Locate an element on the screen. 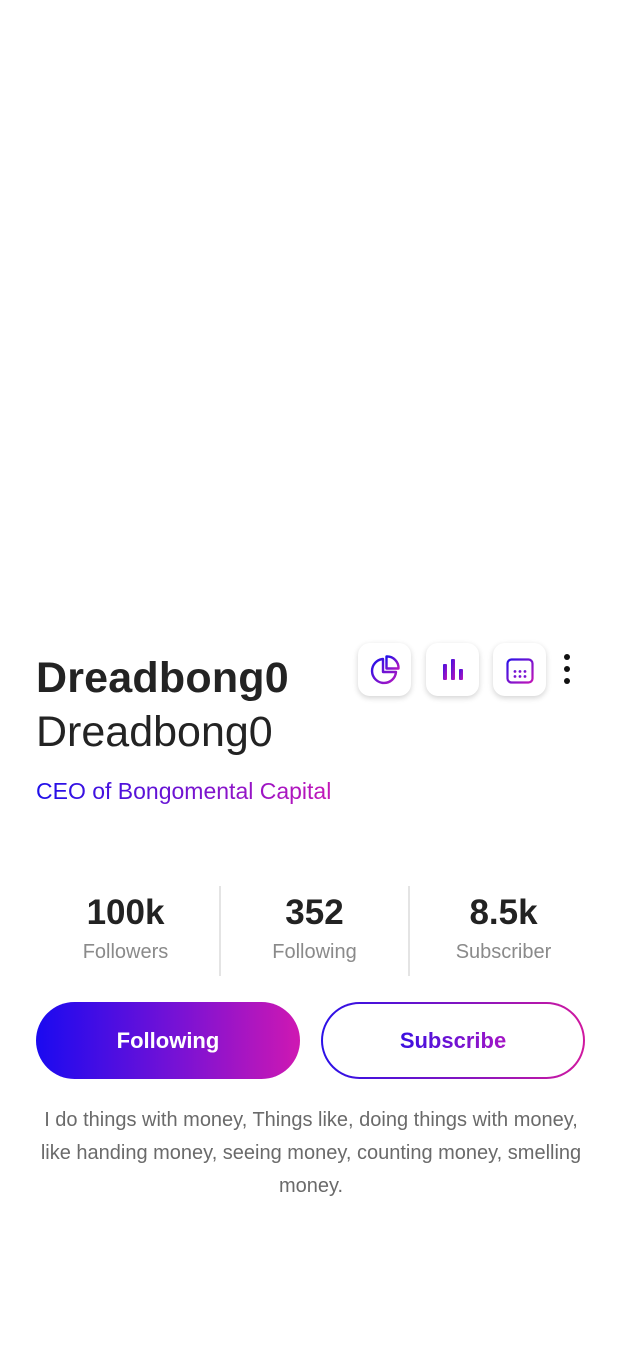  calendar-icon is located at coordinates (519, 669).